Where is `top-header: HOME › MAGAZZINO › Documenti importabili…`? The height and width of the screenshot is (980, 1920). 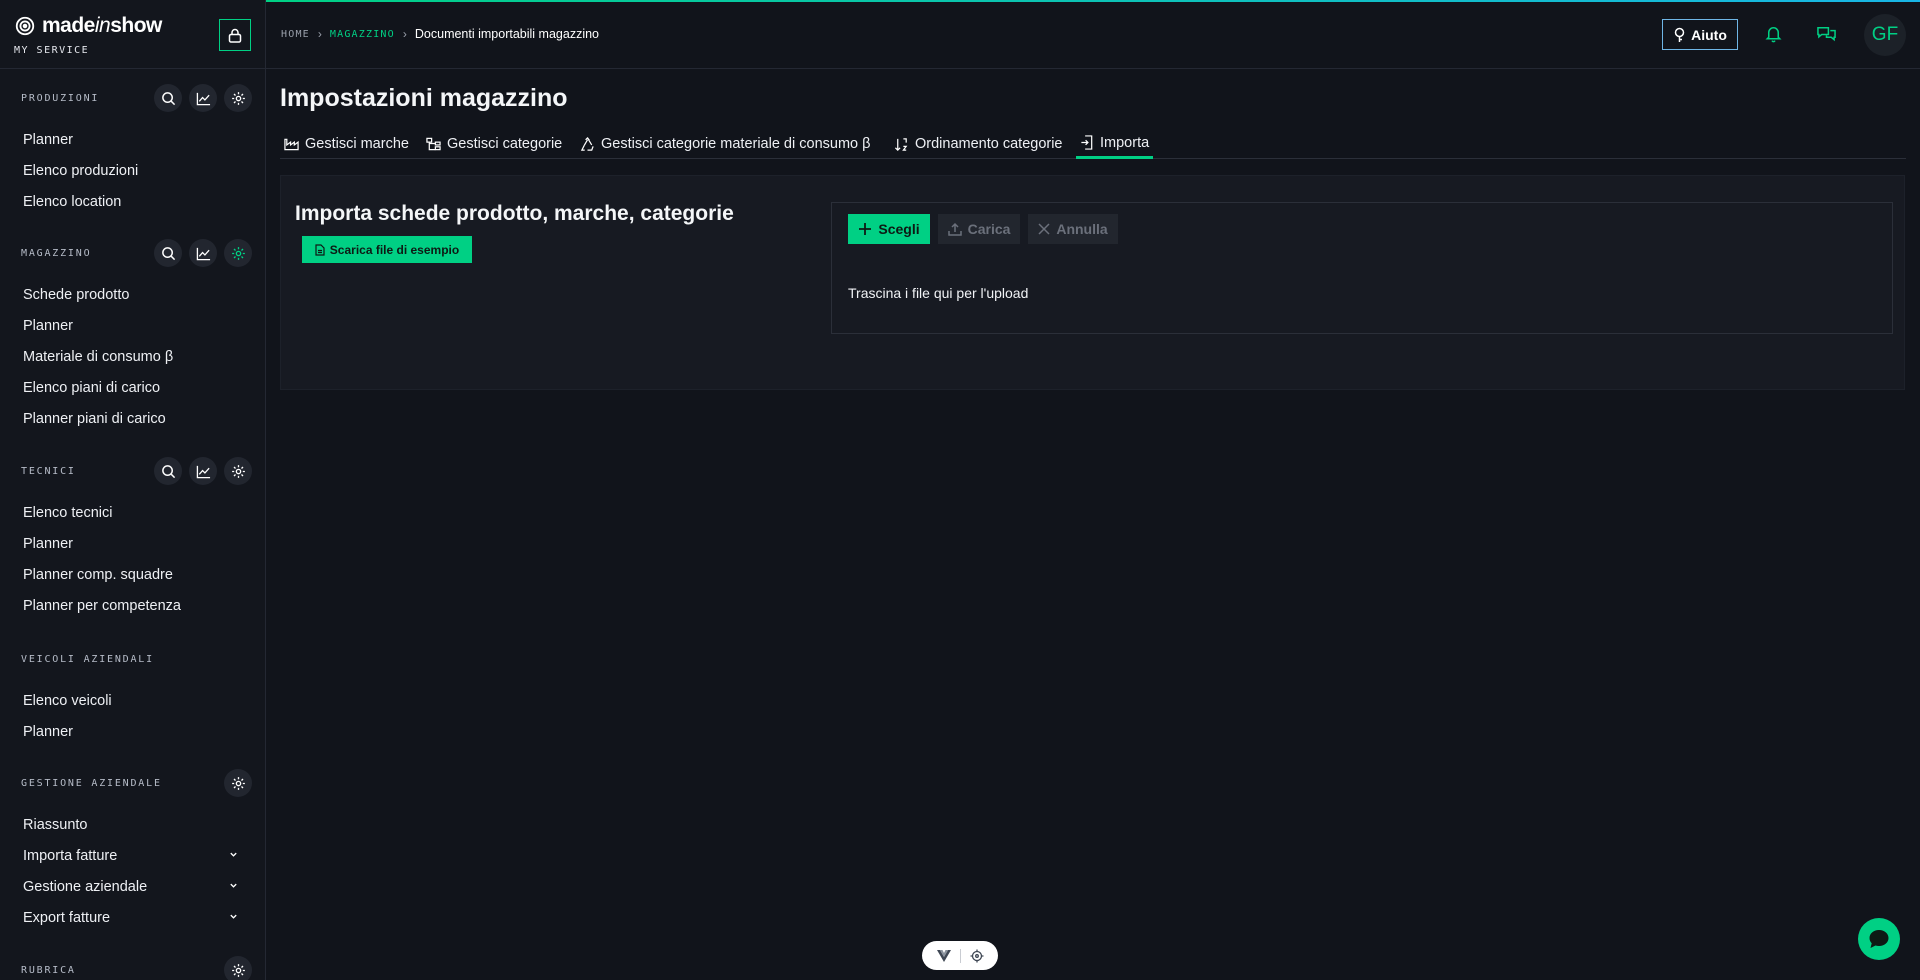
top-header: HOME › MAGAZZINO › Documenti importabili… is located at coordinates (1093, 35).